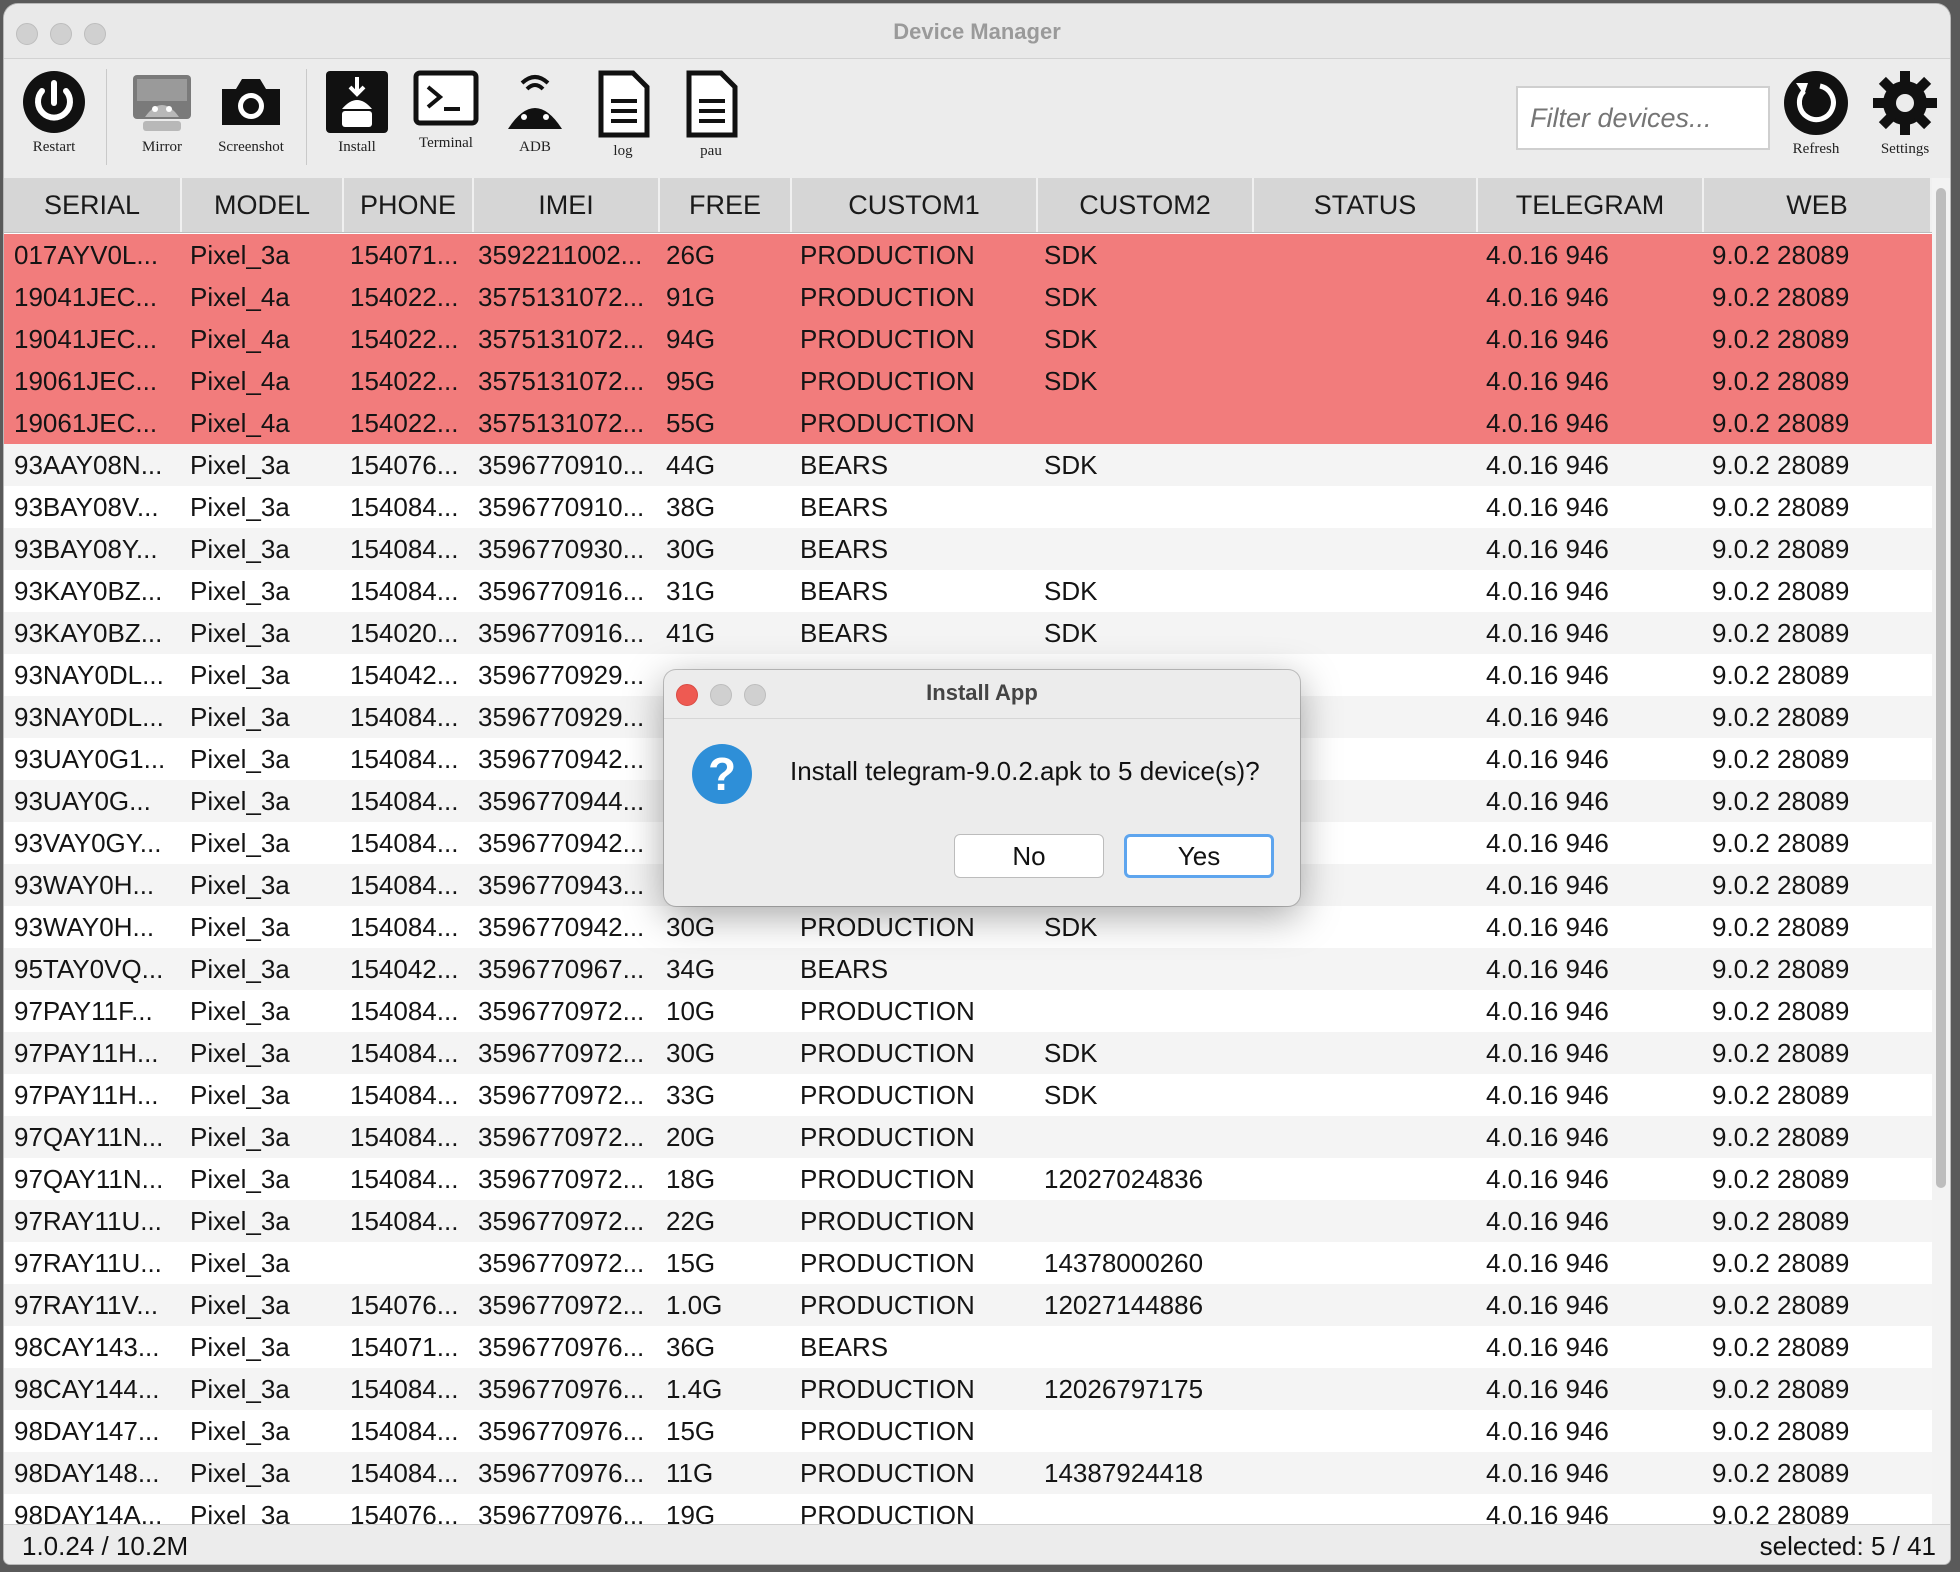 This screenshot has height=1572, width=1960. I want to click on restart-button: Restart, so click(54, 112).